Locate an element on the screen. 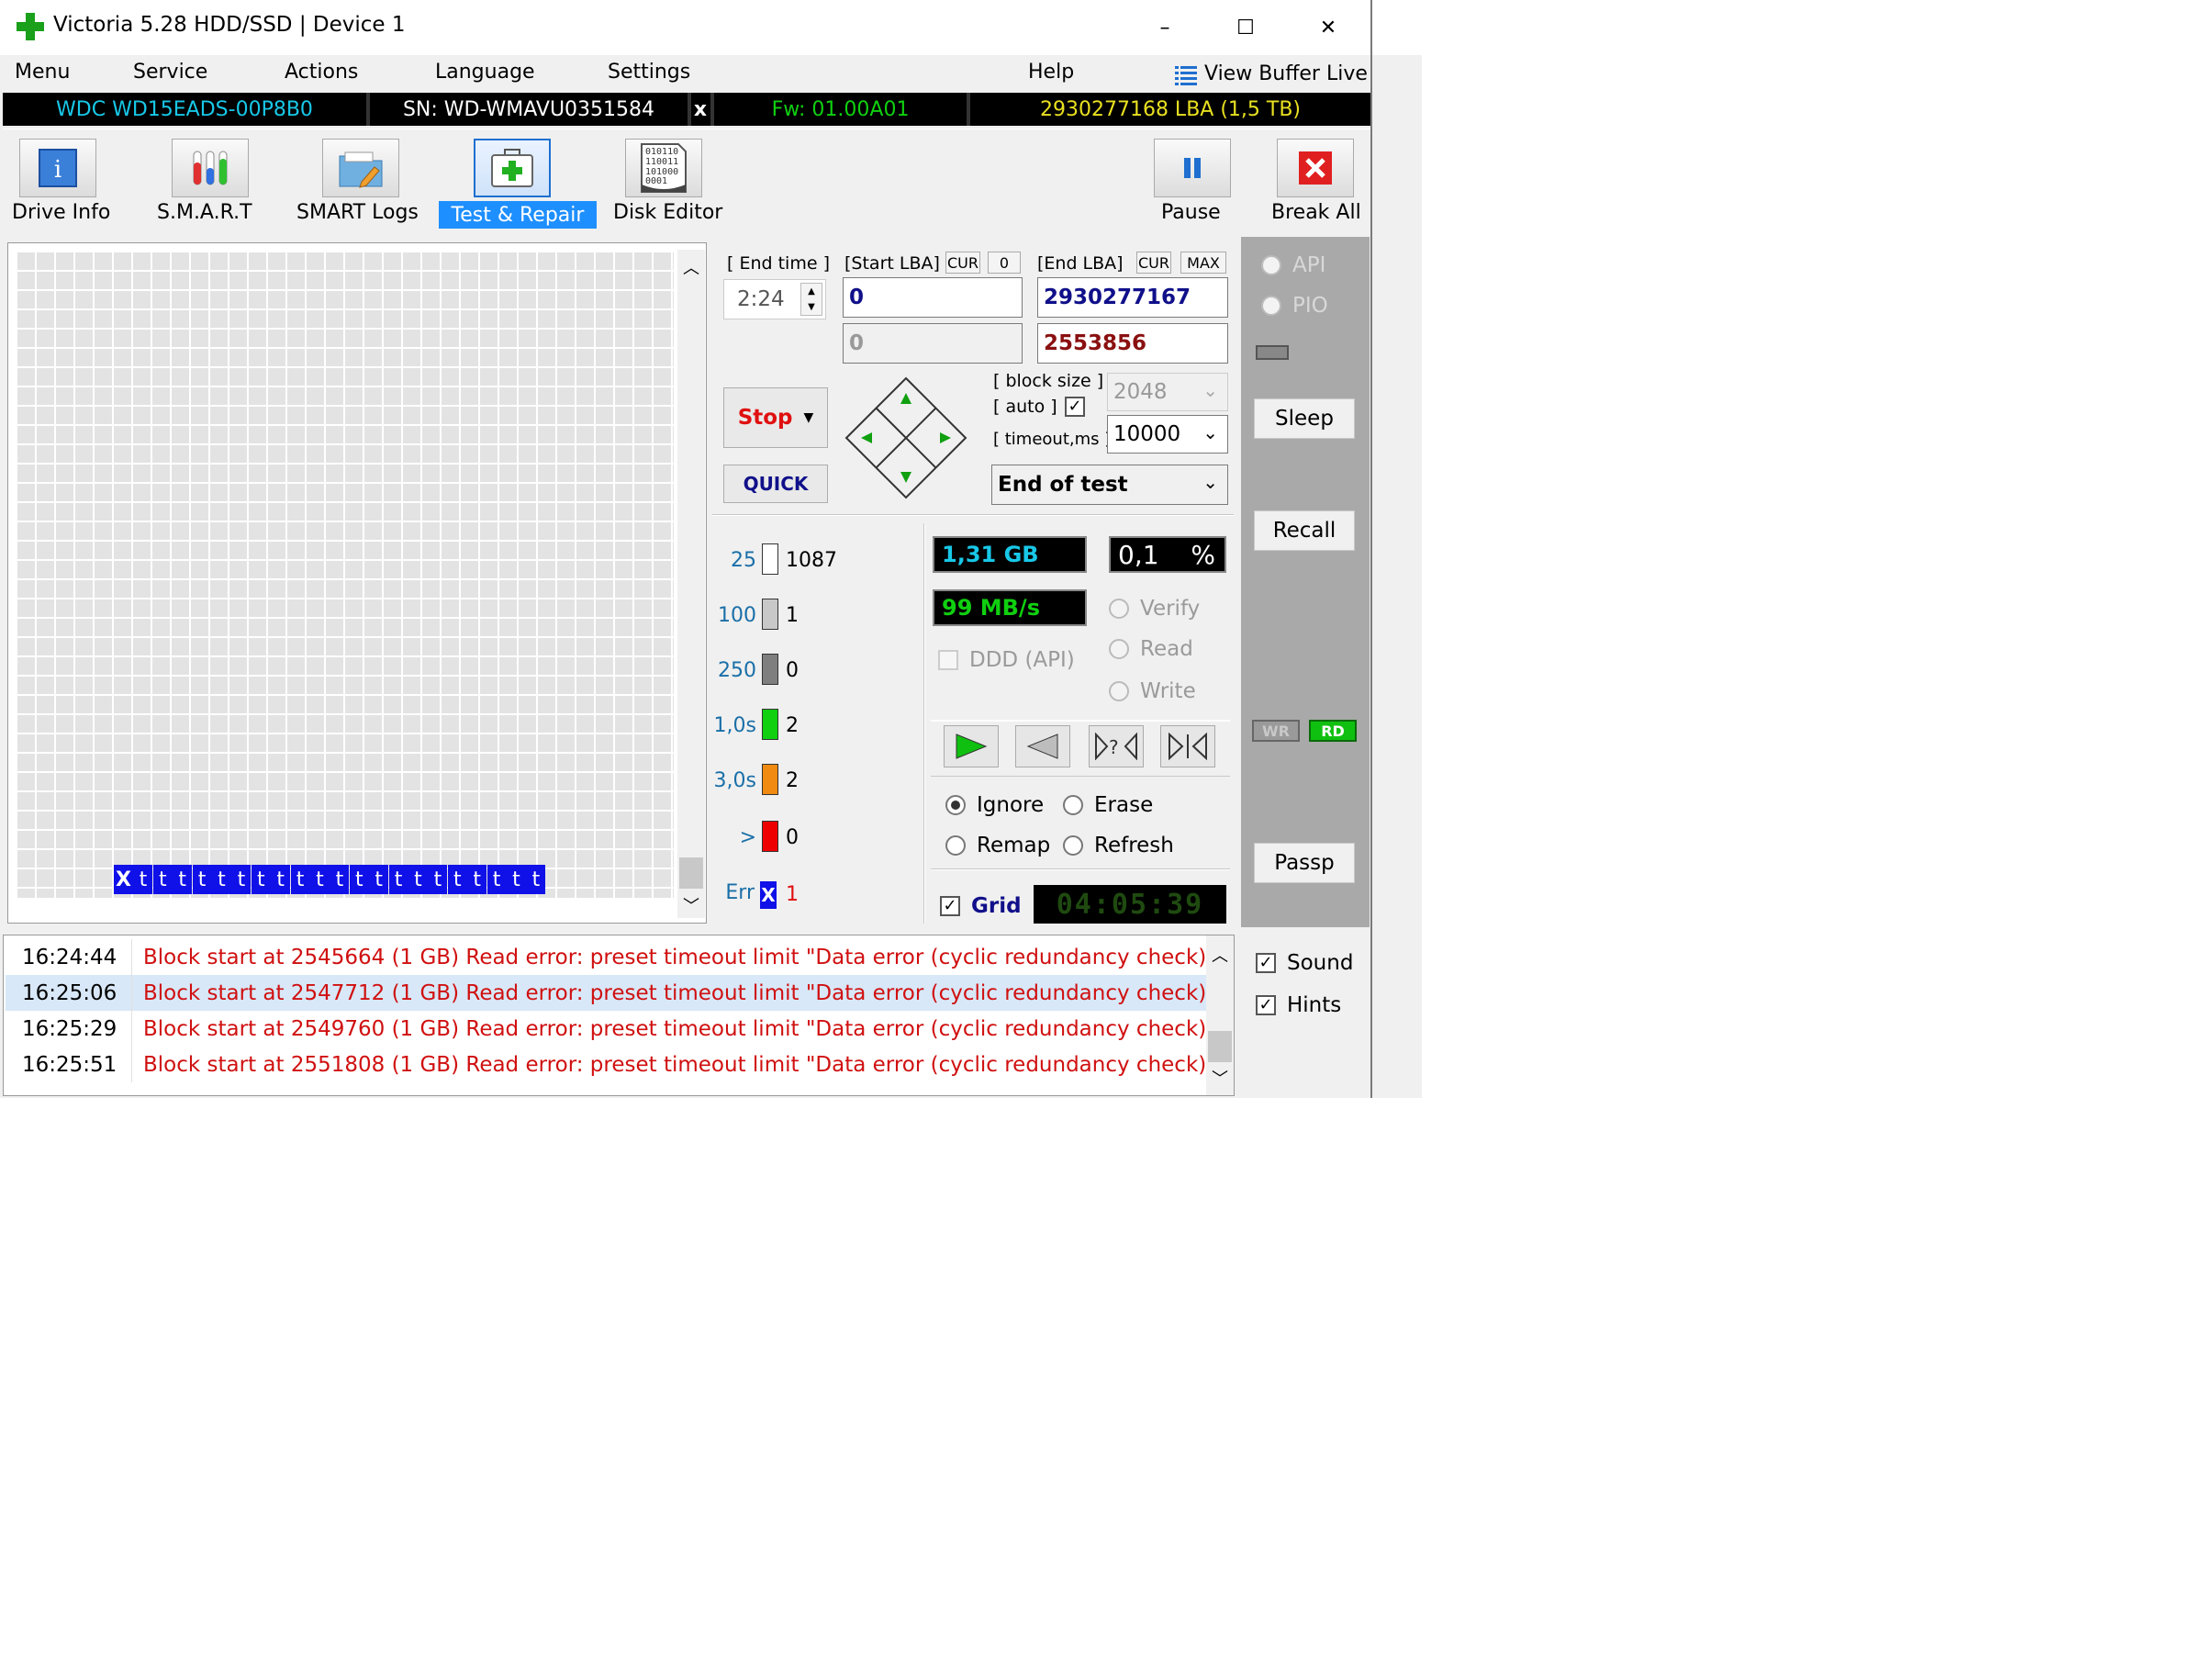 This screenshot has height=1680, width=2203. timeout-select: 10000 ⌄ is located at coordinates (1168, 434).